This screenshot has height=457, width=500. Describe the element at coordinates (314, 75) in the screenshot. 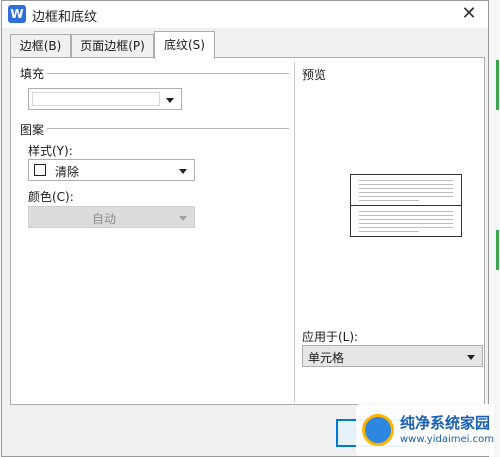

I see `preview-label: 预览` at that location.